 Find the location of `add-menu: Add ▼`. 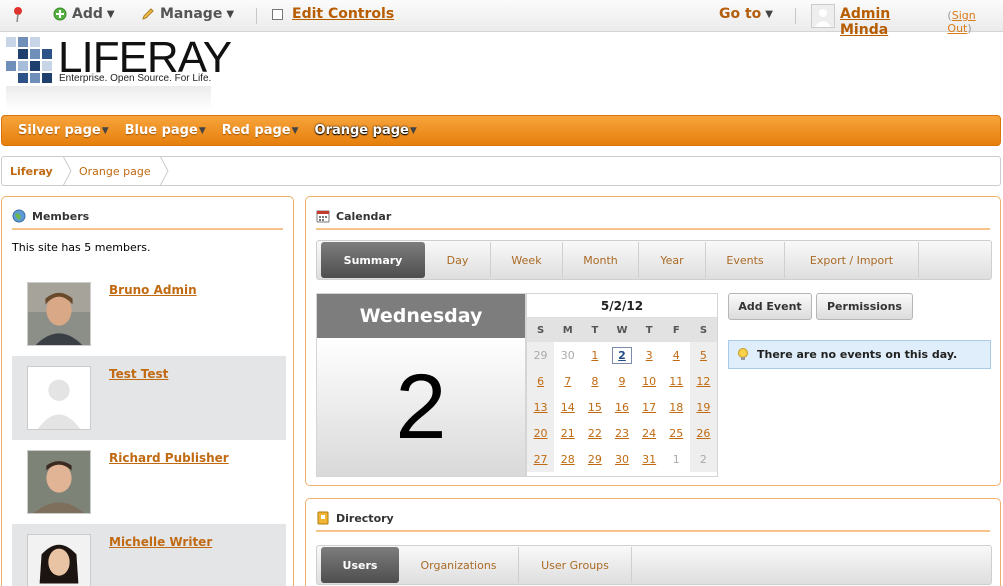

add-menu: Add ▼ is located at coordinates (84, 14).